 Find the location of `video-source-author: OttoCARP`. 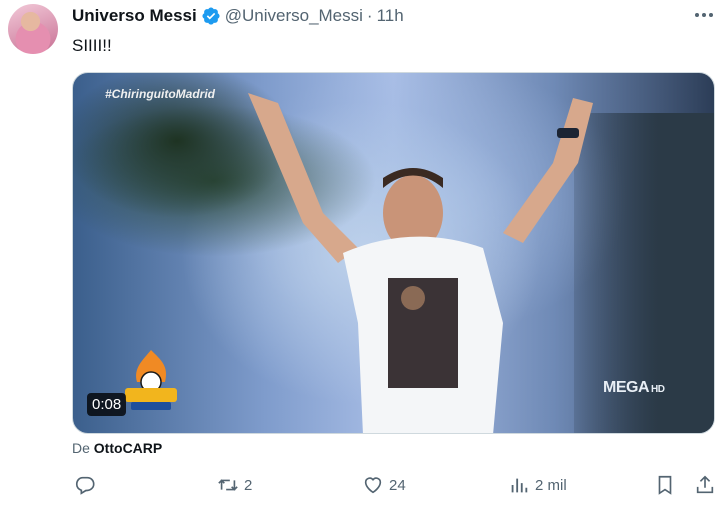

video-source-author: OttoCARP is located at coordinates (128, 448).